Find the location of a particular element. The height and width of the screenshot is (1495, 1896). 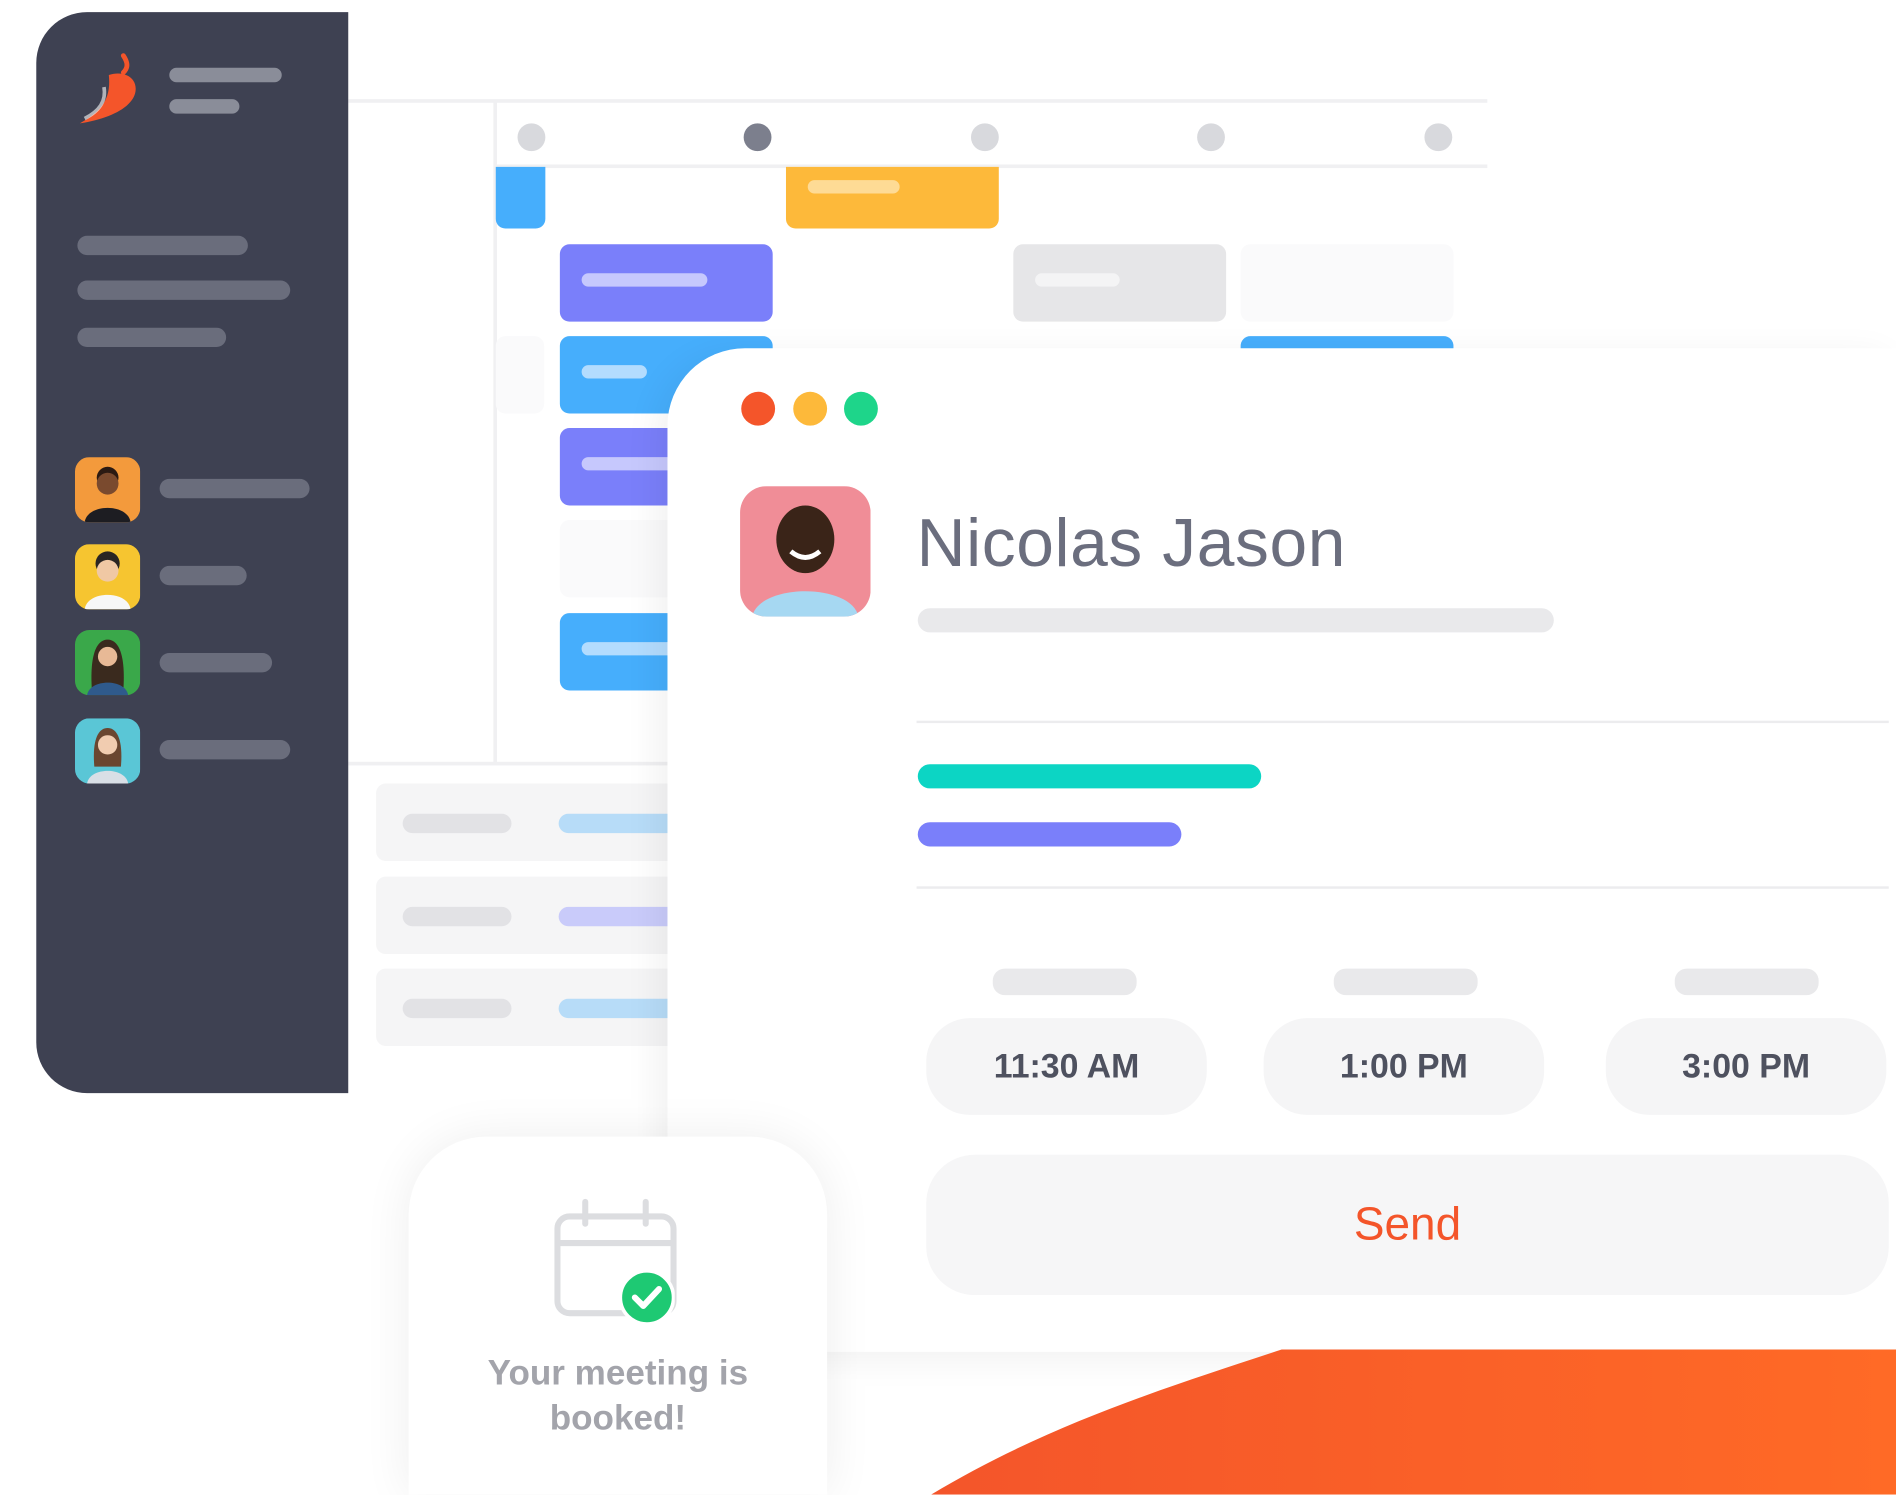

send-button: Send is located at coordinates (1407, 1225).